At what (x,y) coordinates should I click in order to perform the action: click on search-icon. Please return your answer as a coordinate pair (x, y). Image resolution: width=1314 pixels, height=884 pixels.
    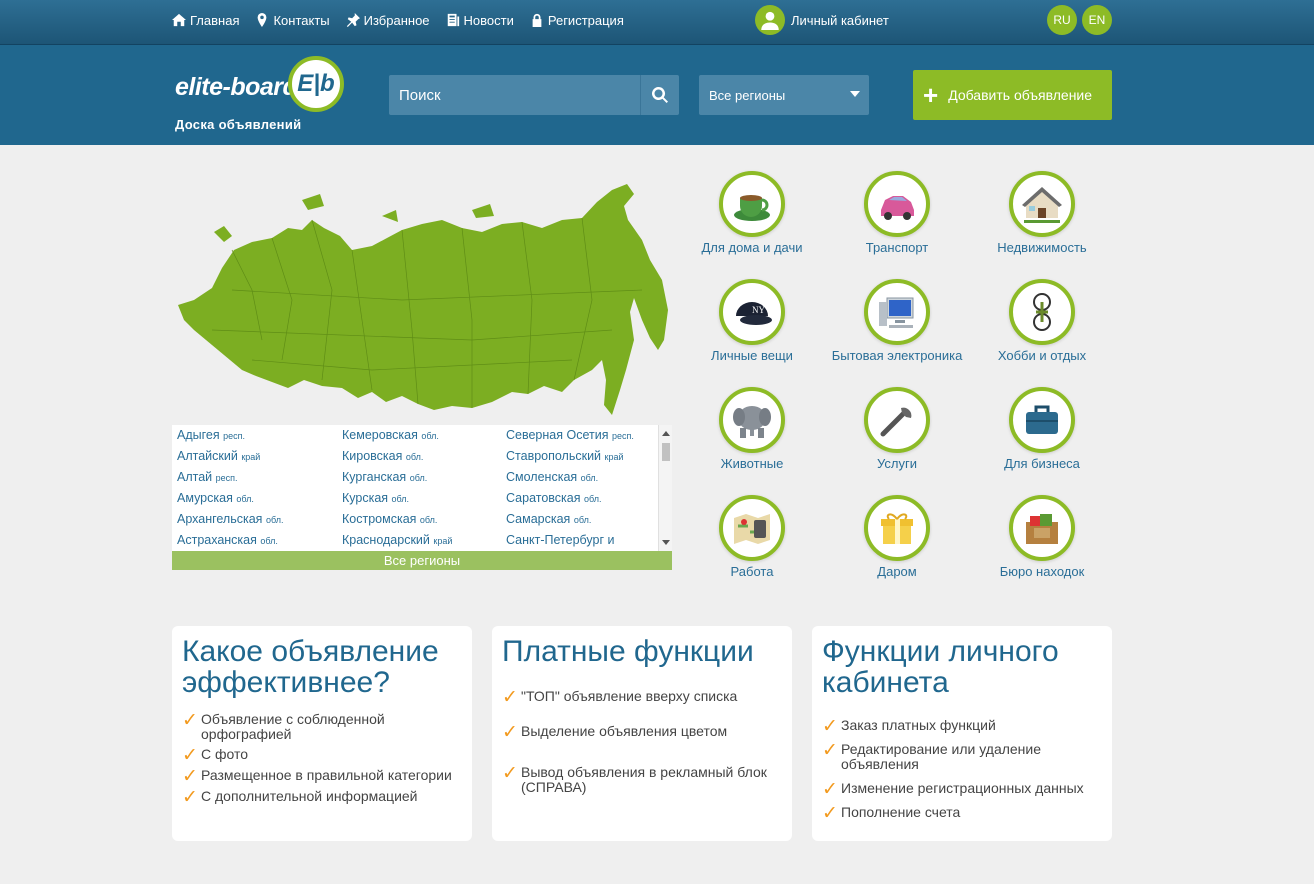
    Looking at the image, I should click on (660, 95).